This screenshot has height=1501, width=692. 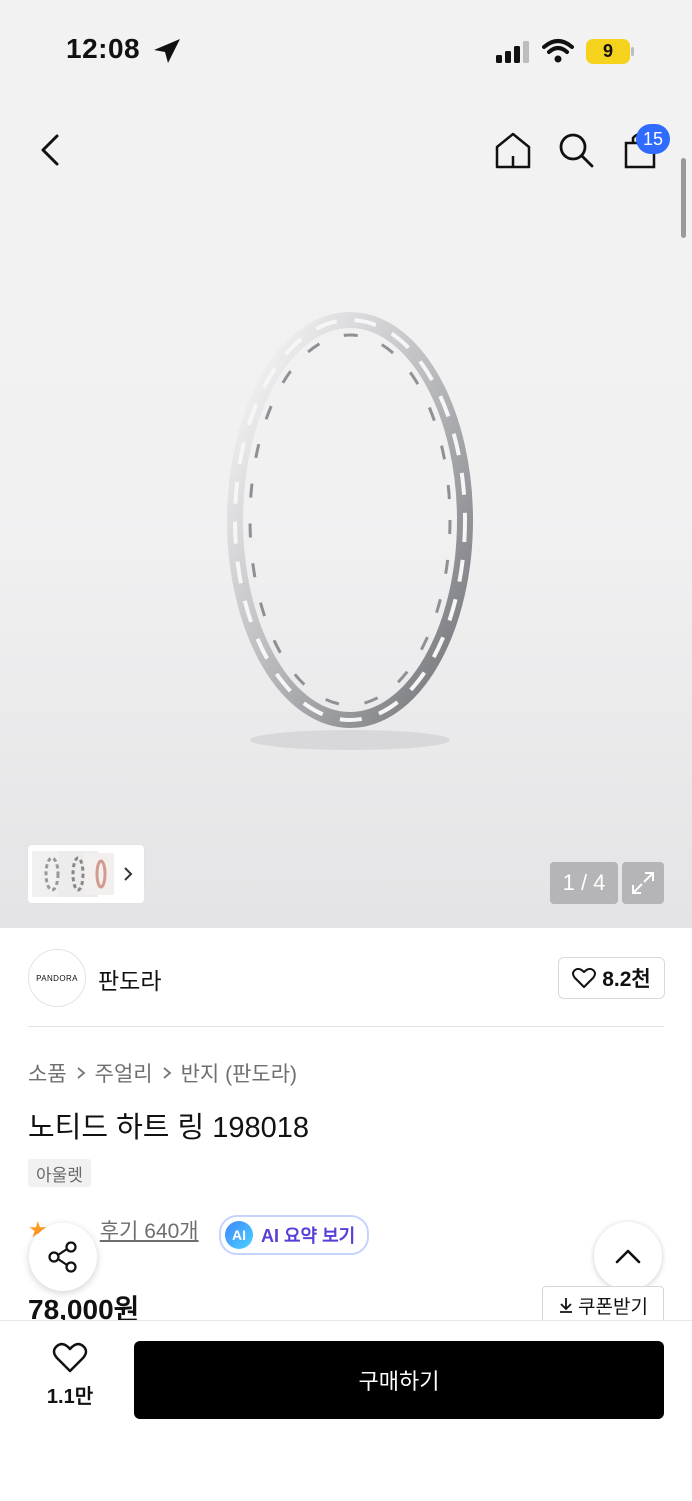 What do you see at coordinates (47, 1073) in the screenshot?
I see `breadcrumb-item: 소품` at bounding box center [47, 1073].